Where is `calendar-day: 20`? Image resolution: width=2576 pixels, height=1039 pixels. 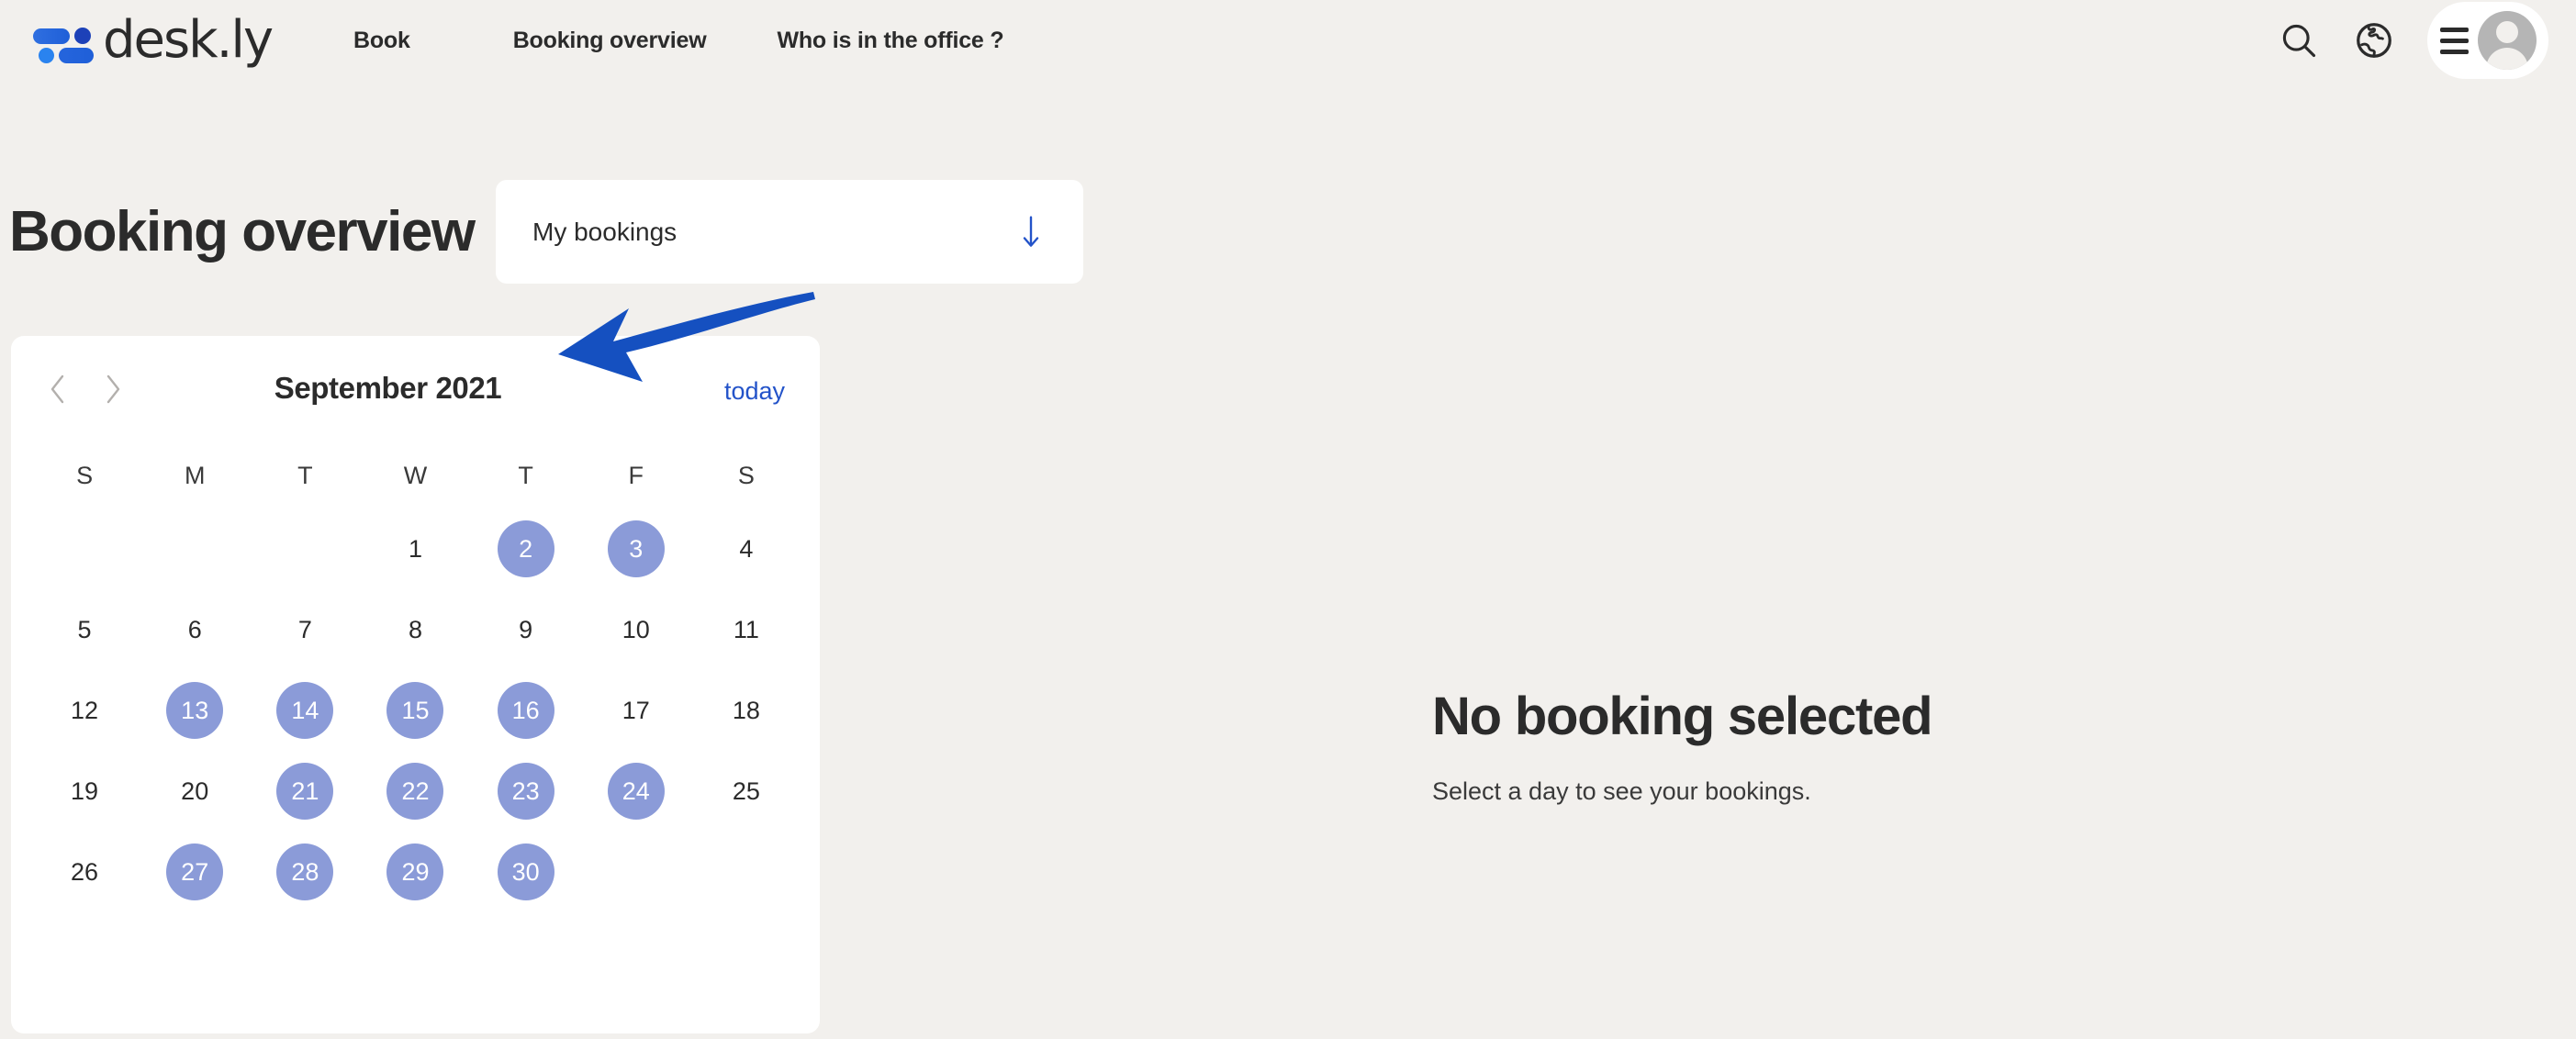 calendar-day: 20 is located at coordinates (194, 791).